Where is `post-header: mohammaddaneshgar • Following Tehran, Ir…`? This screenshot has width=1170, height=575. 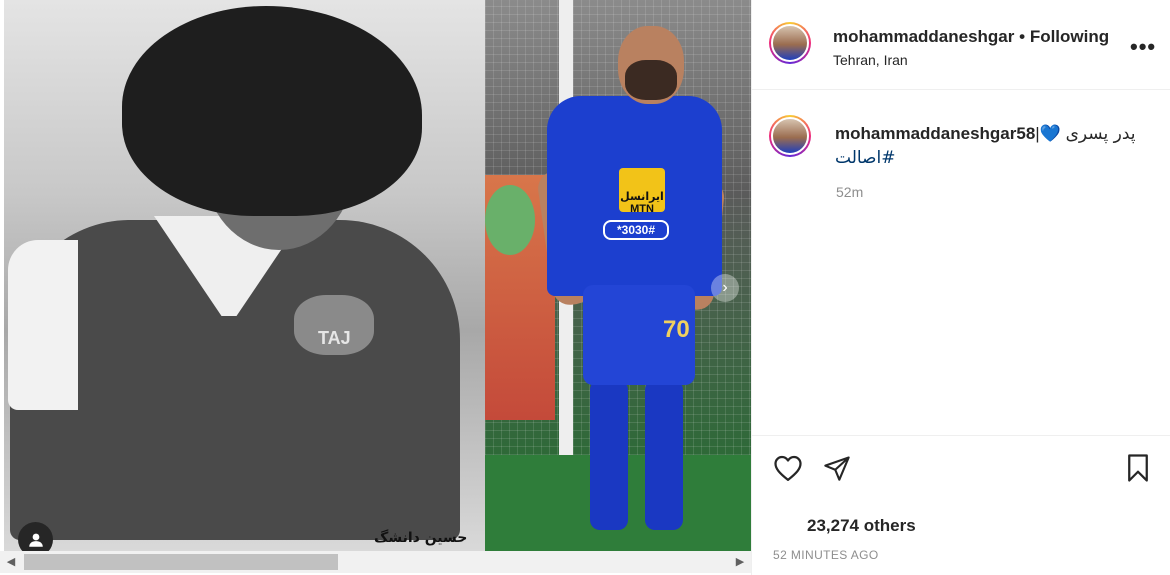 post-header: mohammaddaneshgar • Following Tehran, Ir… is located at coordinates (961, 45).